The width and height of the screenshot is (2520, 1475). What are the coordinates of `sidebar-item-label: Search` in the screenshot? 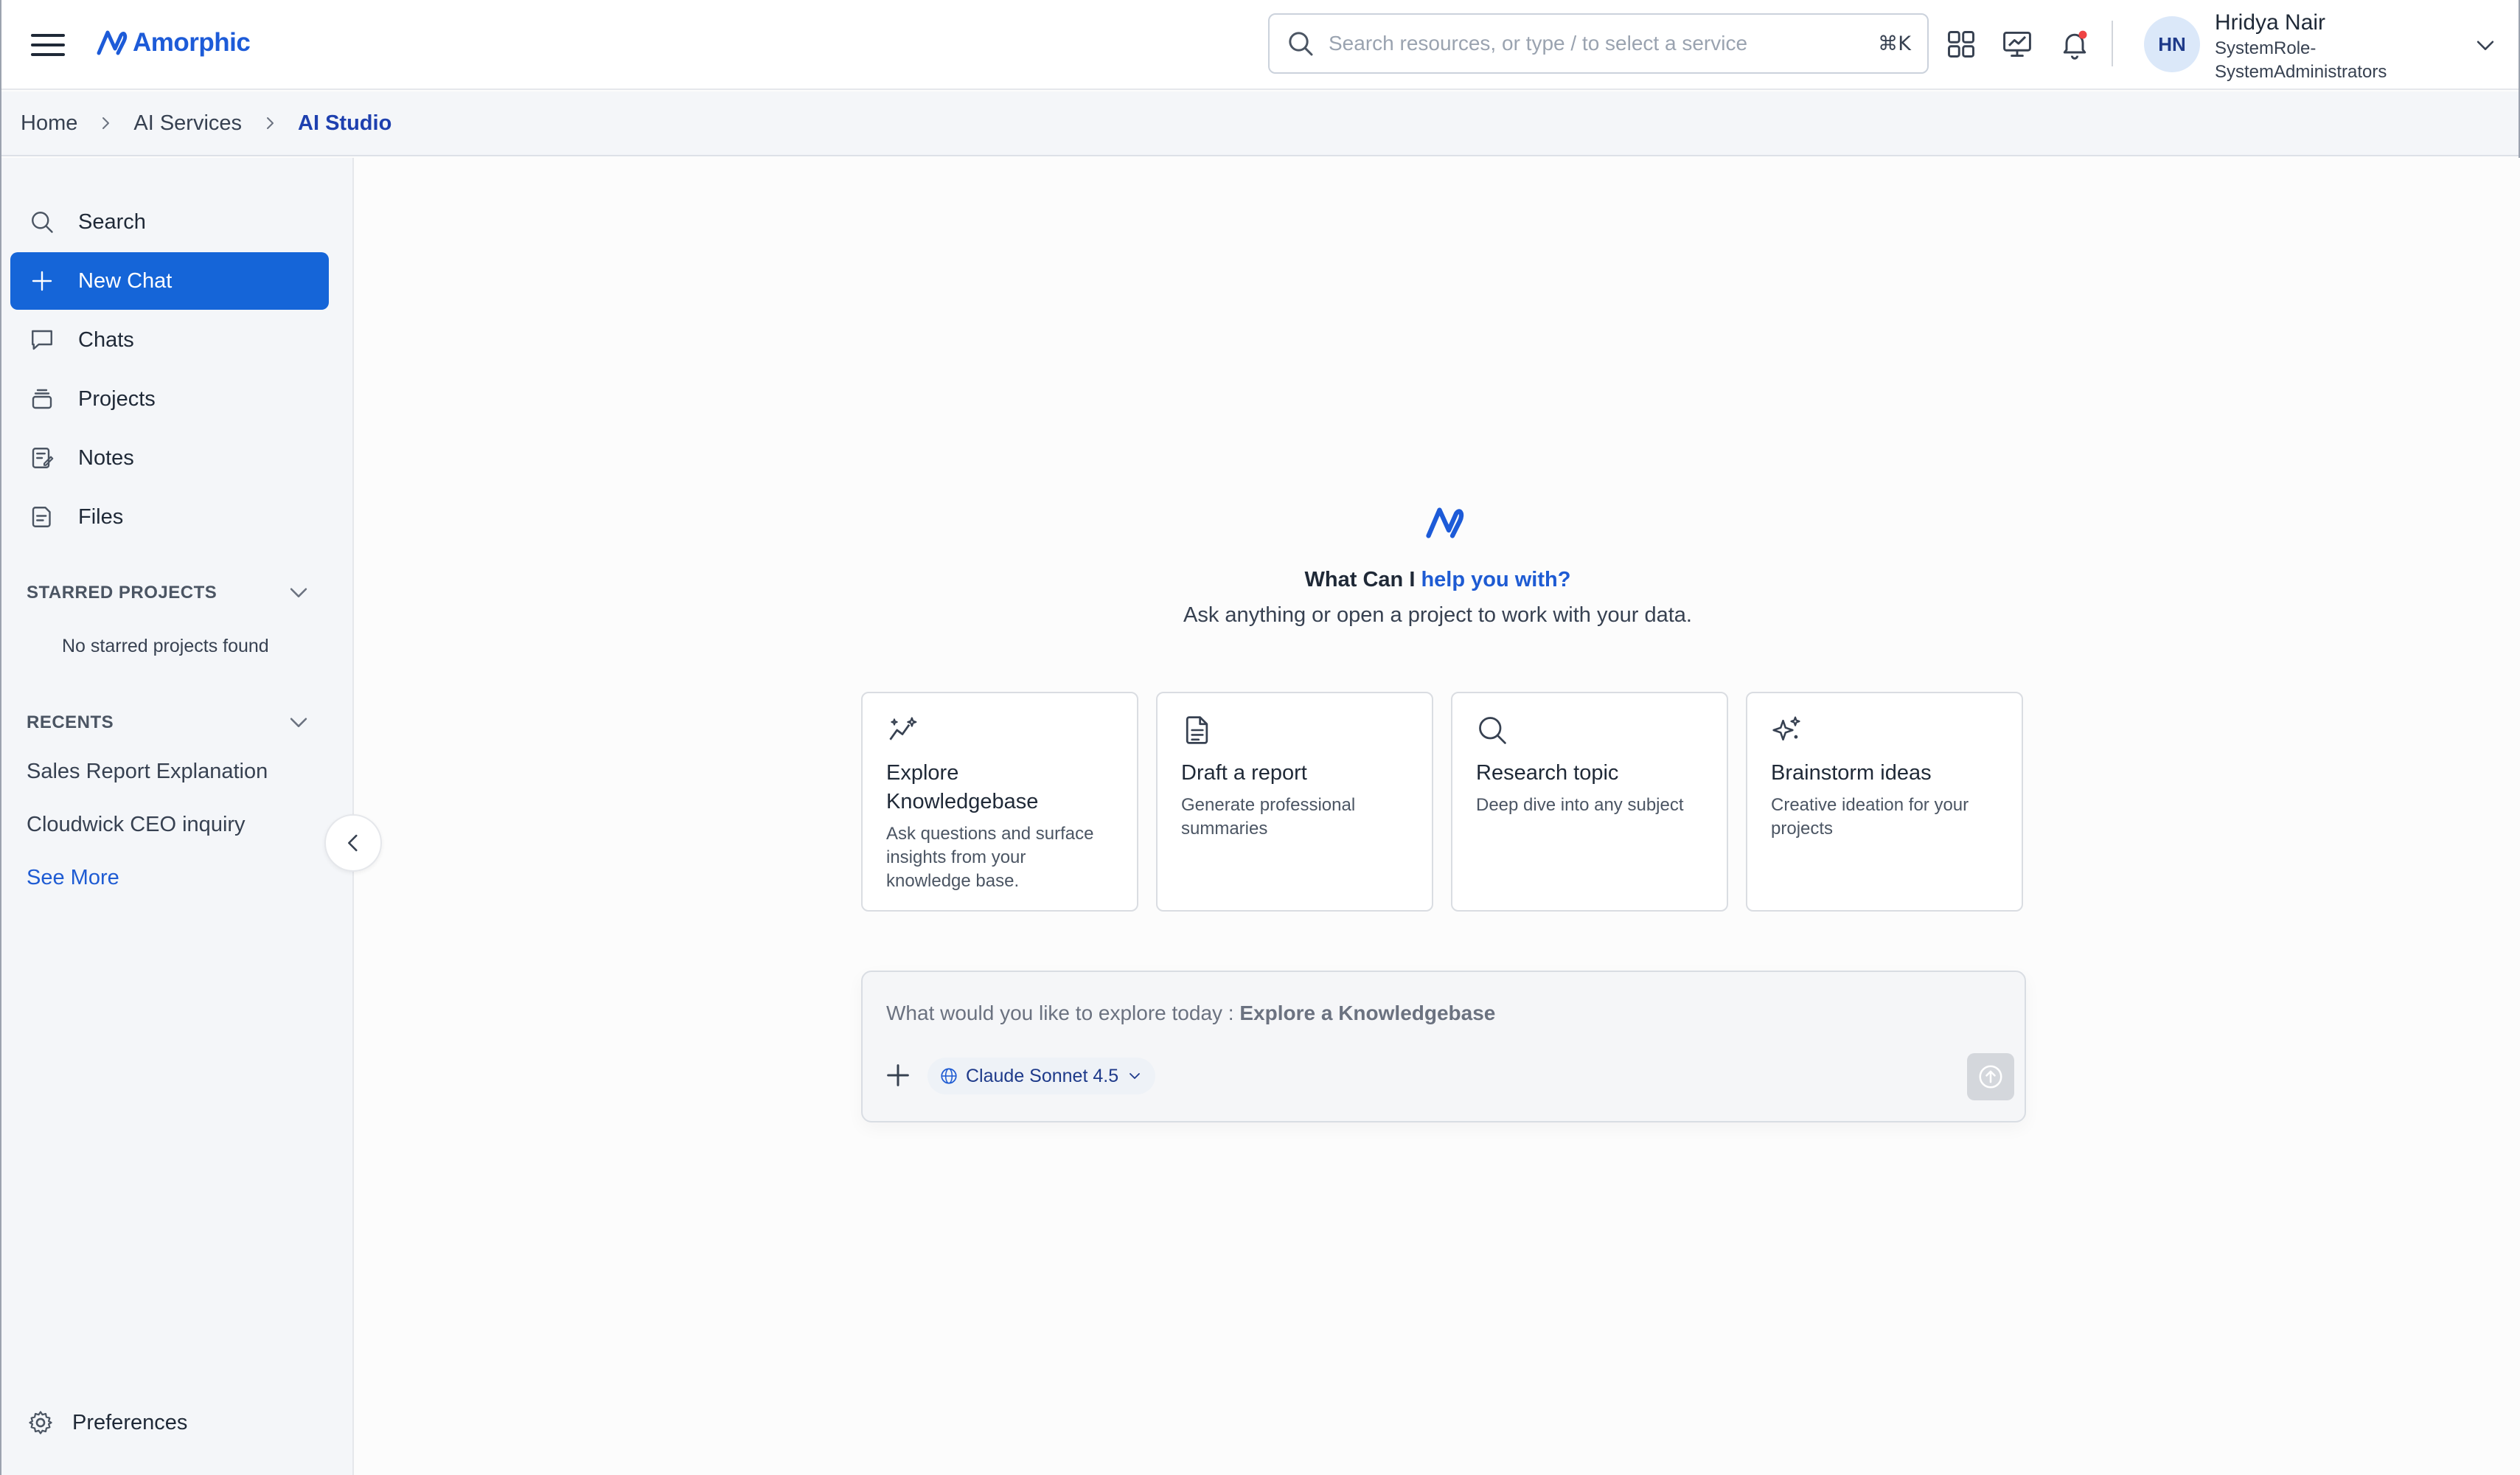 It's located at (112, 221).